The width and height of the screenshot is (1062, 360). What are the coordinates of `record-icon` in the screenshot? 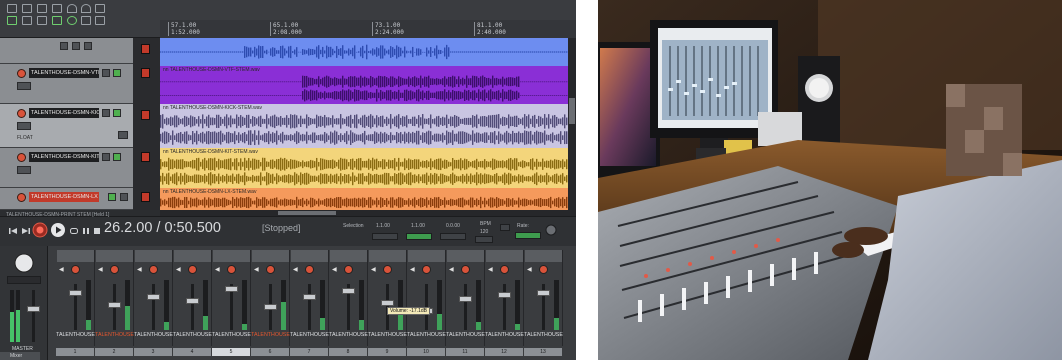 It's located at (40, 230).